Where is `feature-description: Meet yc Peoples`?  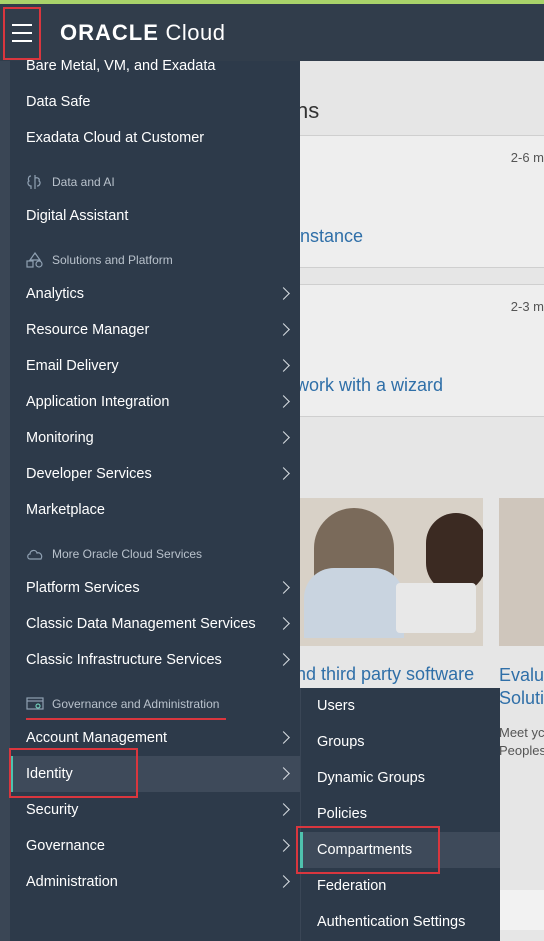
feature-description: Meet yc Peoples is located at coordinates (521, 741).